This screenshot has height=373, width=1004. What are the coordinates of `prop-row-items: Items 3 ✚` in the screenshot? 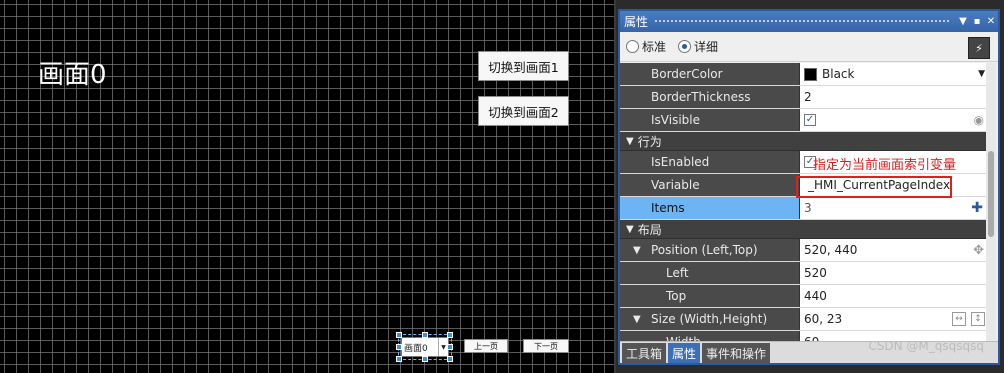 It's located at (804, 208).